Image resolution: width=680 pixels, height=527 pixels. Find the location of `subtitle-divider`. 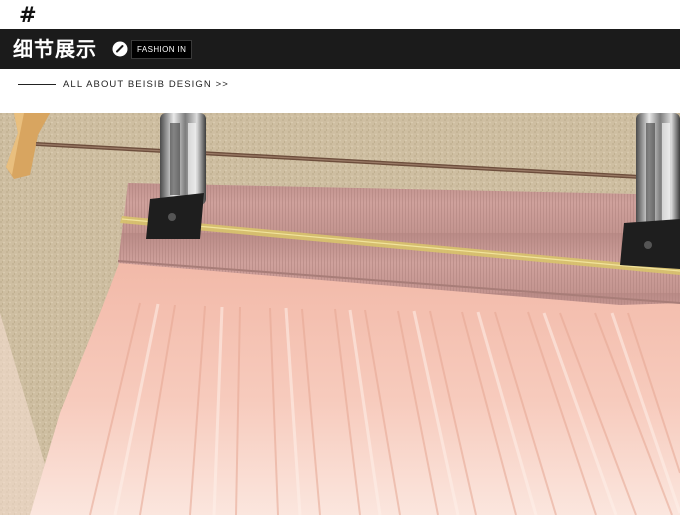

subtitle-divider is located at coordinates (37, 84).